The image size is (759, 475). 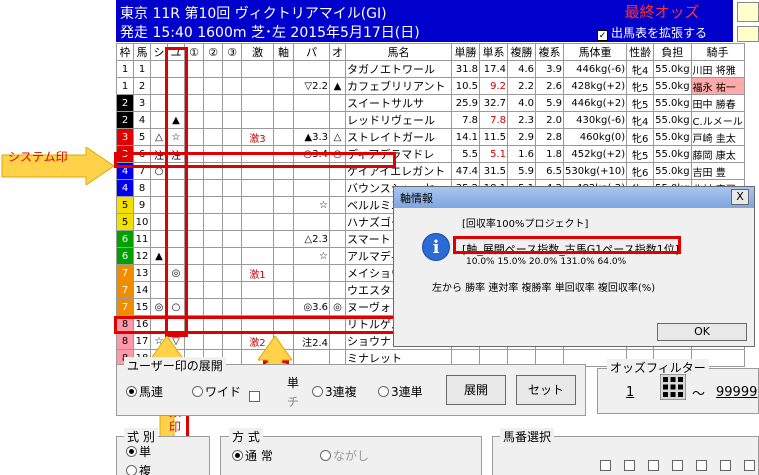 I want to click on set-button: セット, so click(x=546, y=390).